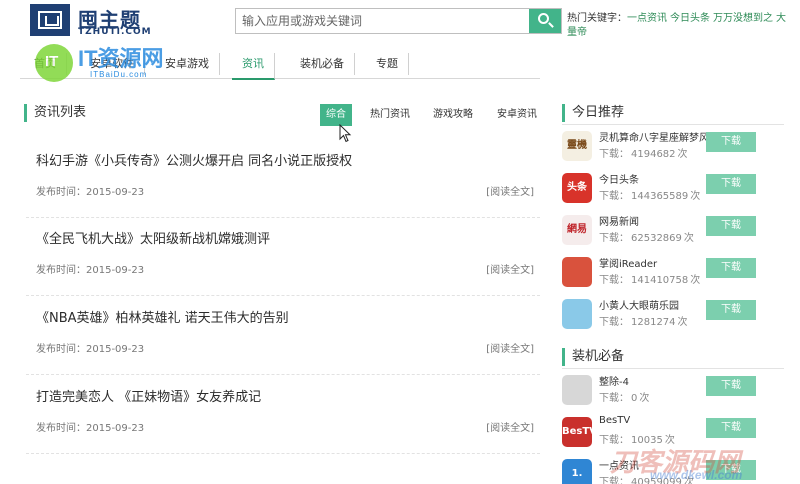 This screenshot has width=800, height=484. What do you see at coordinates (660, 280) in the screenshot?
I see `download-count: 141410758` at bounding box center [660, 280].